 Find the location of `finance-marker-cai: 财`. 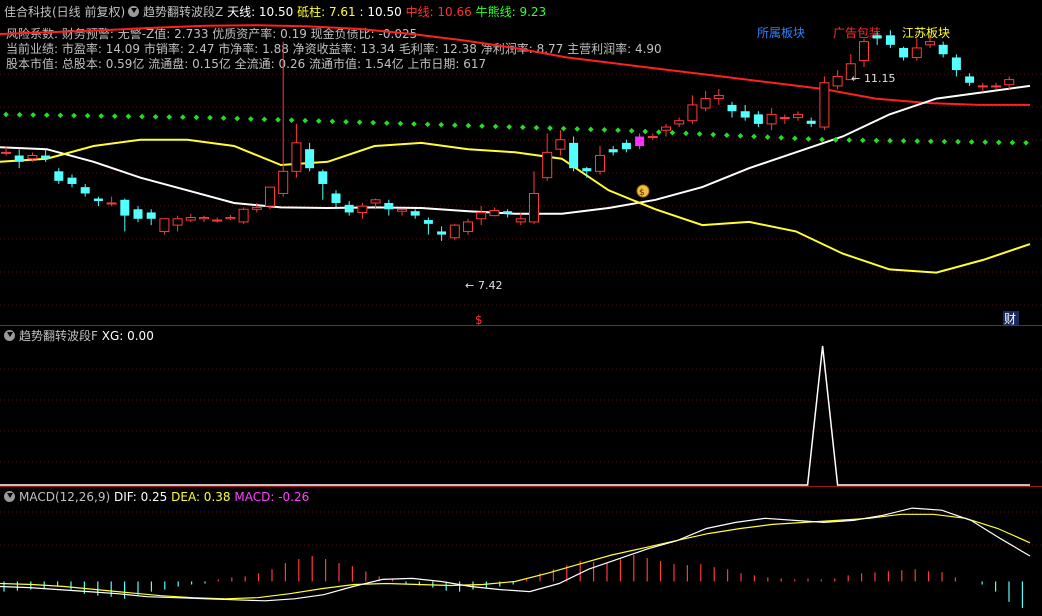

finance-marker-cai: 财 is located at coordinates (1010, 319).